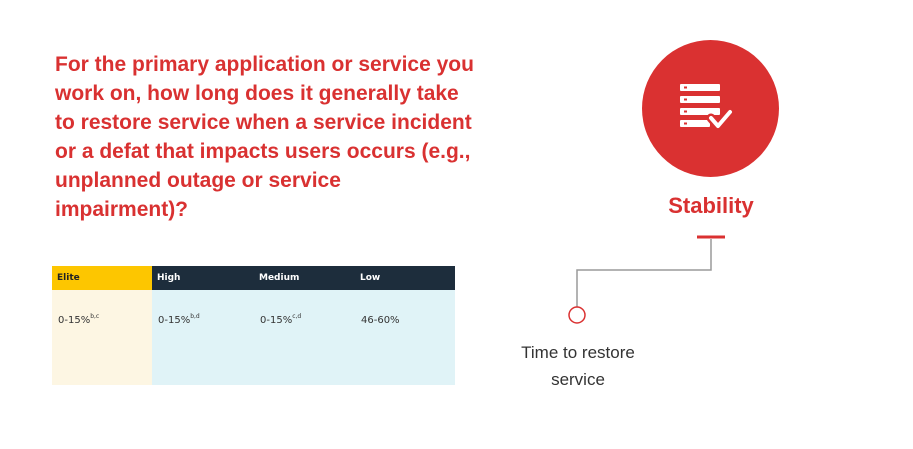 The height and width of the screenshot is (449, 913). I want to click on connector-line, so click(646, 279).